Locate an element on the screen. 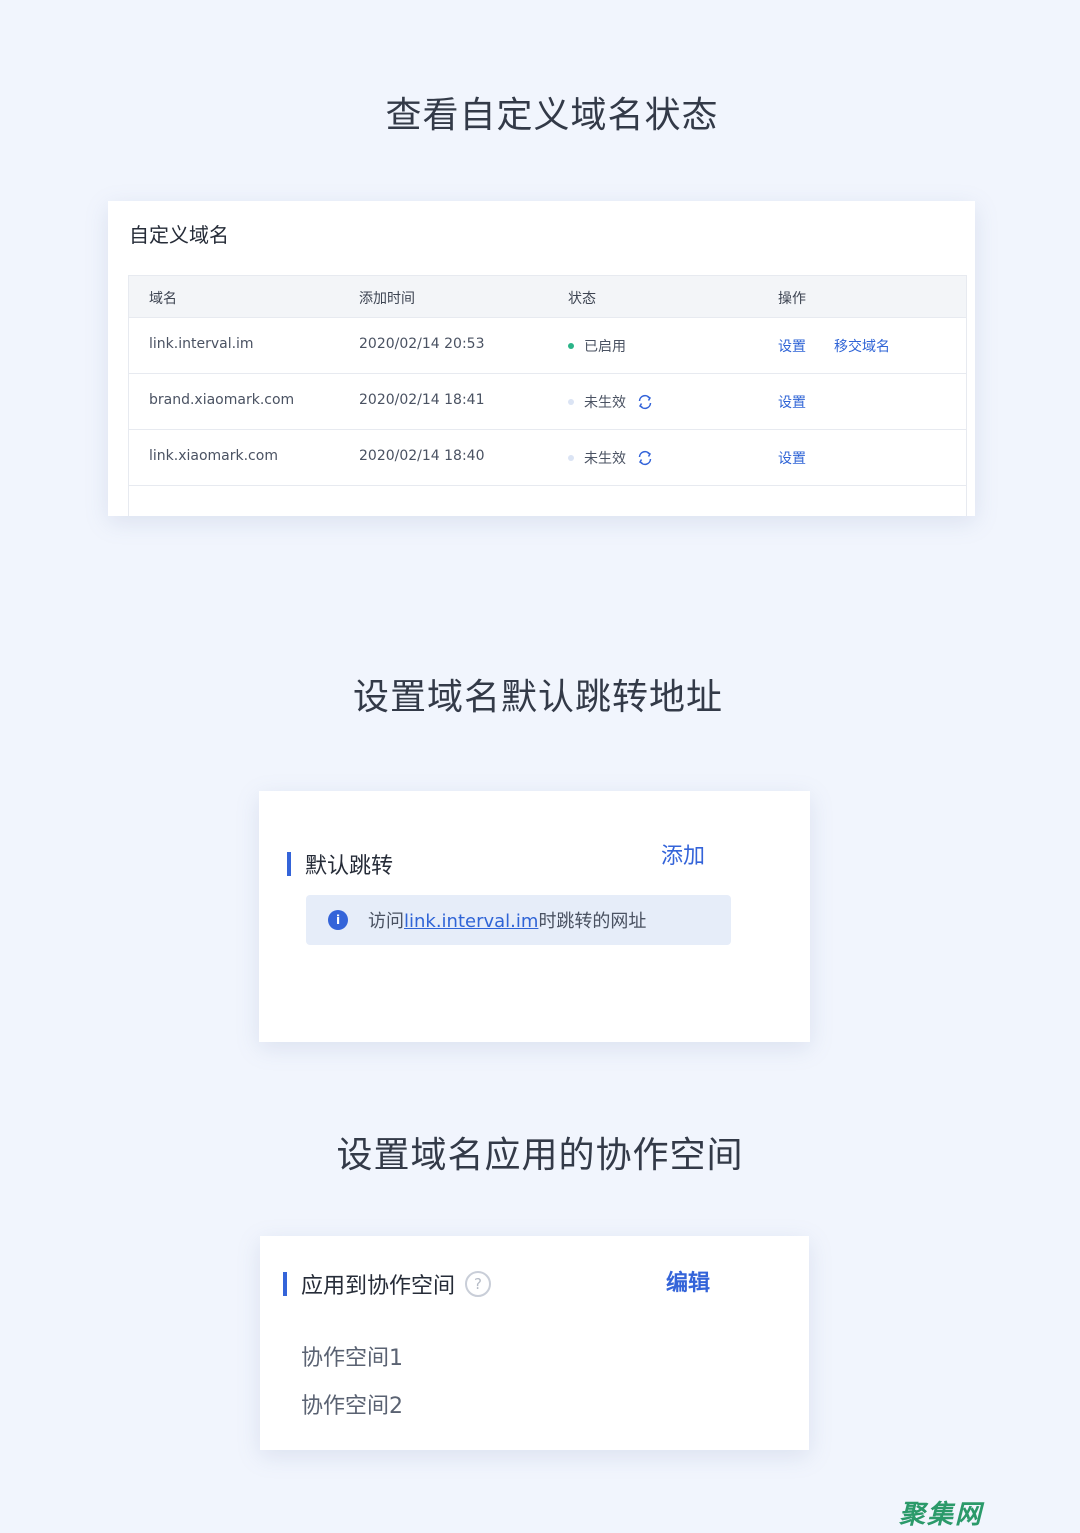  domain-cell: link.xiaomark.com is located at coordinates (213, 456).